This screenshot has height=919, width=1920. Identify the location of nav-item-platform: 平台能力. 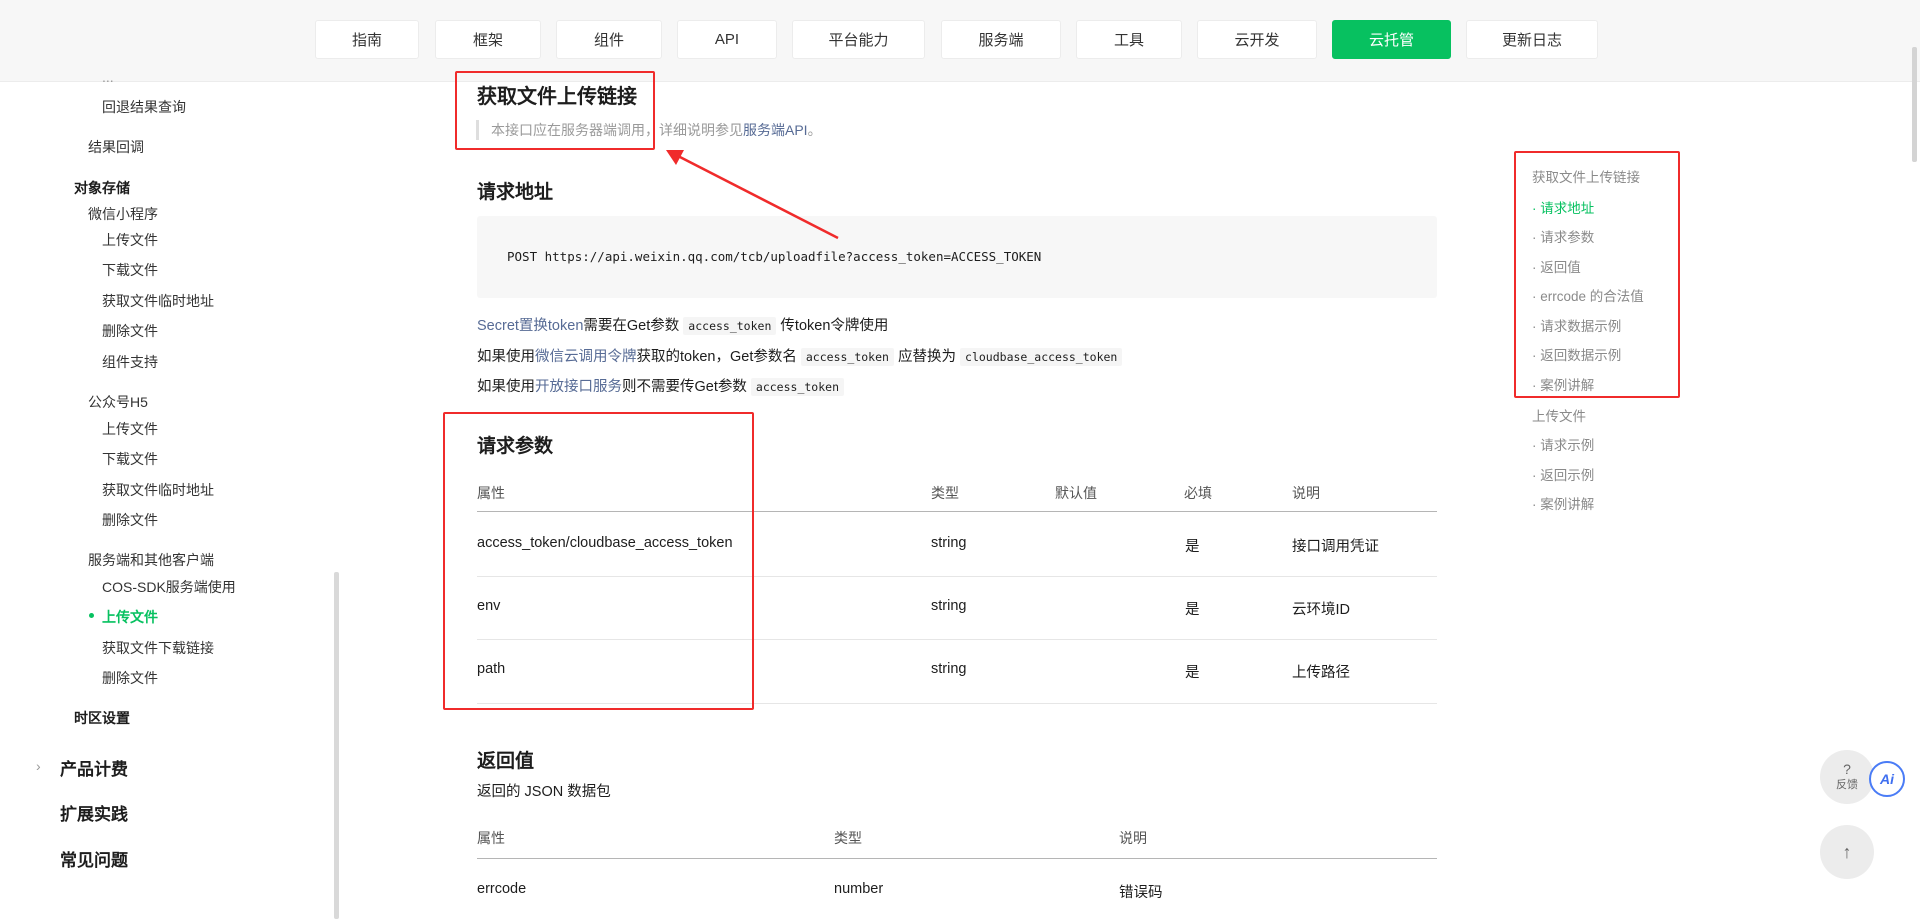
(858, 39).